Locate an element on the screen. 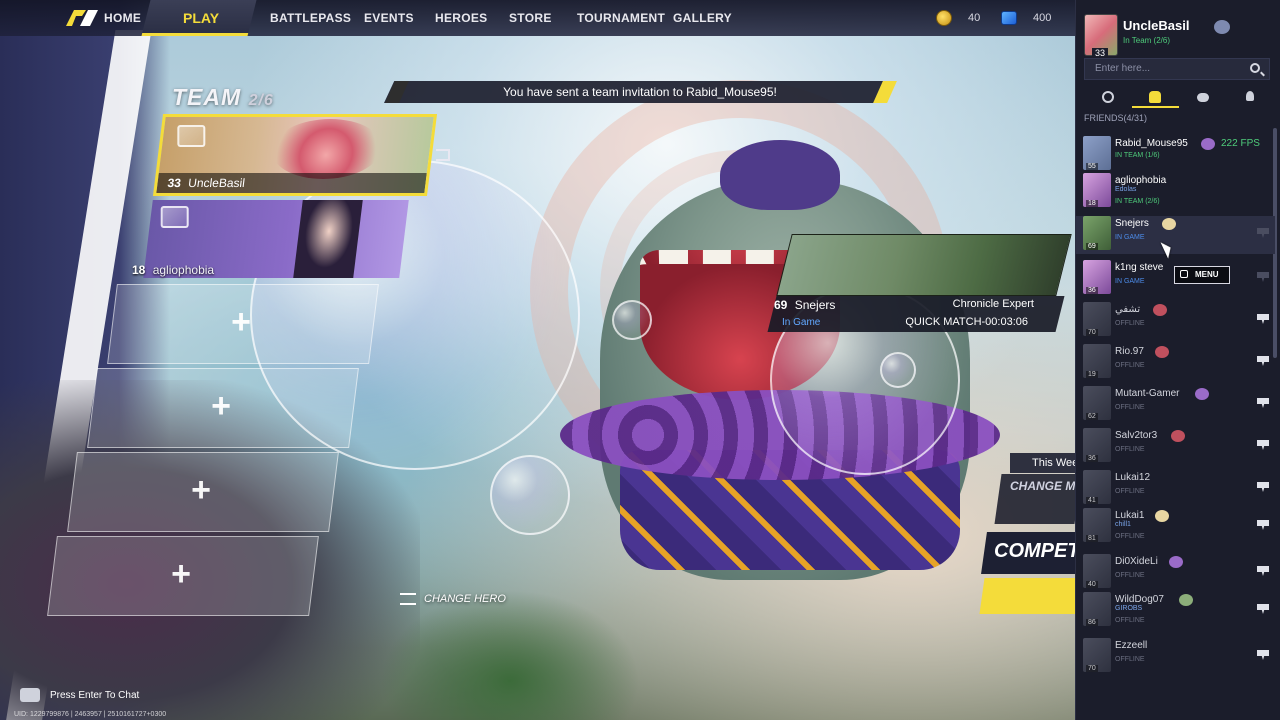 The width and height of the screenshot is (1280, 720). gold-currency: 40 is located at coordinates (958, 18).